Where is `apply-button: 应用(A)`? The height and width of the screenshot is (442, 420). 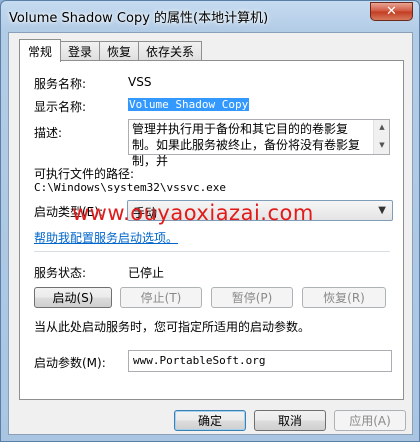 apply-button: 应用(A) is located at coordinates (370, 420).